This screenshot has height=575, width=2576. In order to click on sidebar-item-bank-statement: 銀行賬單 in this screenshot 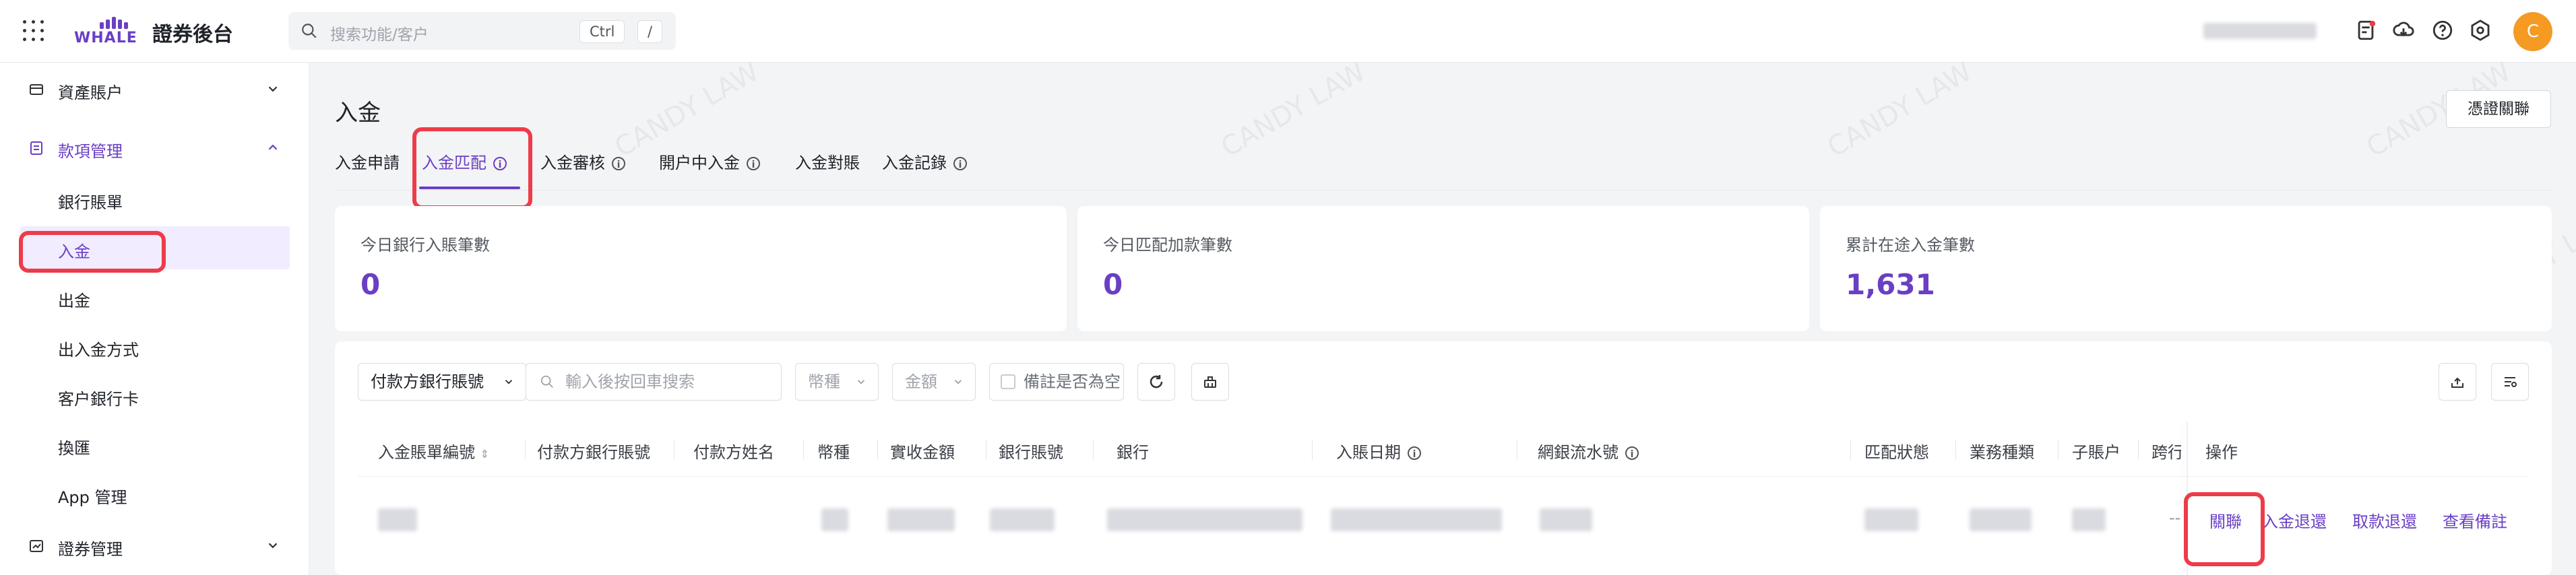, I will do `click(154, 198)`.